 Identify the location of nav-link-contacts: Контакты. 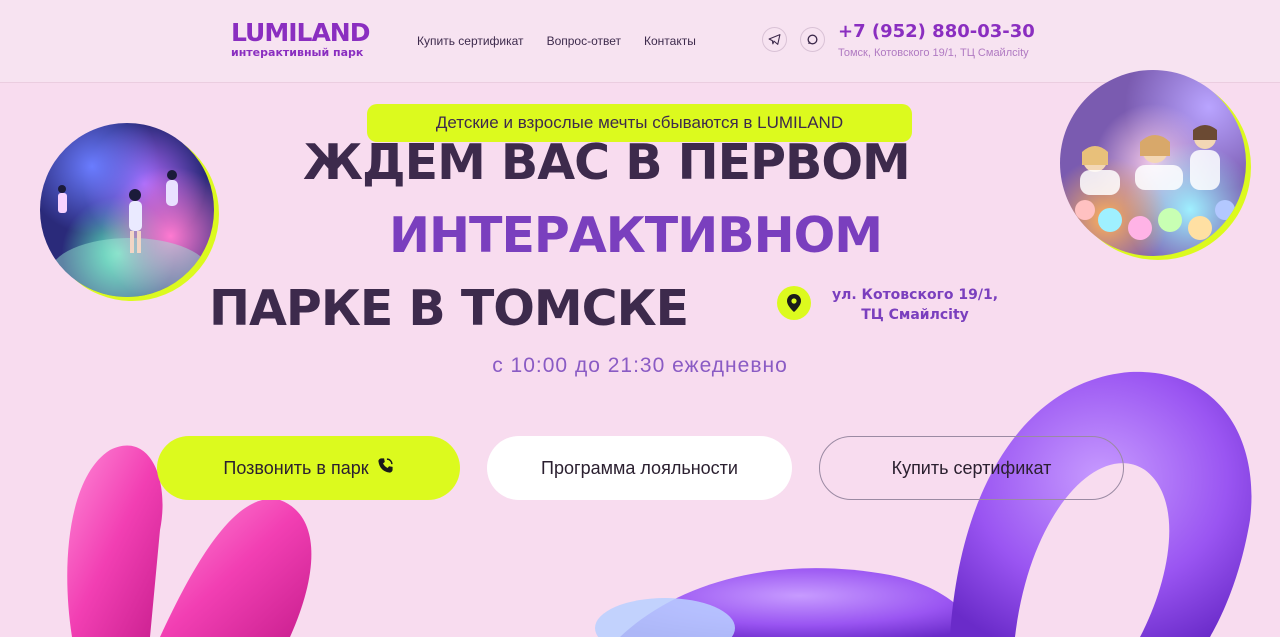
(670, 41).